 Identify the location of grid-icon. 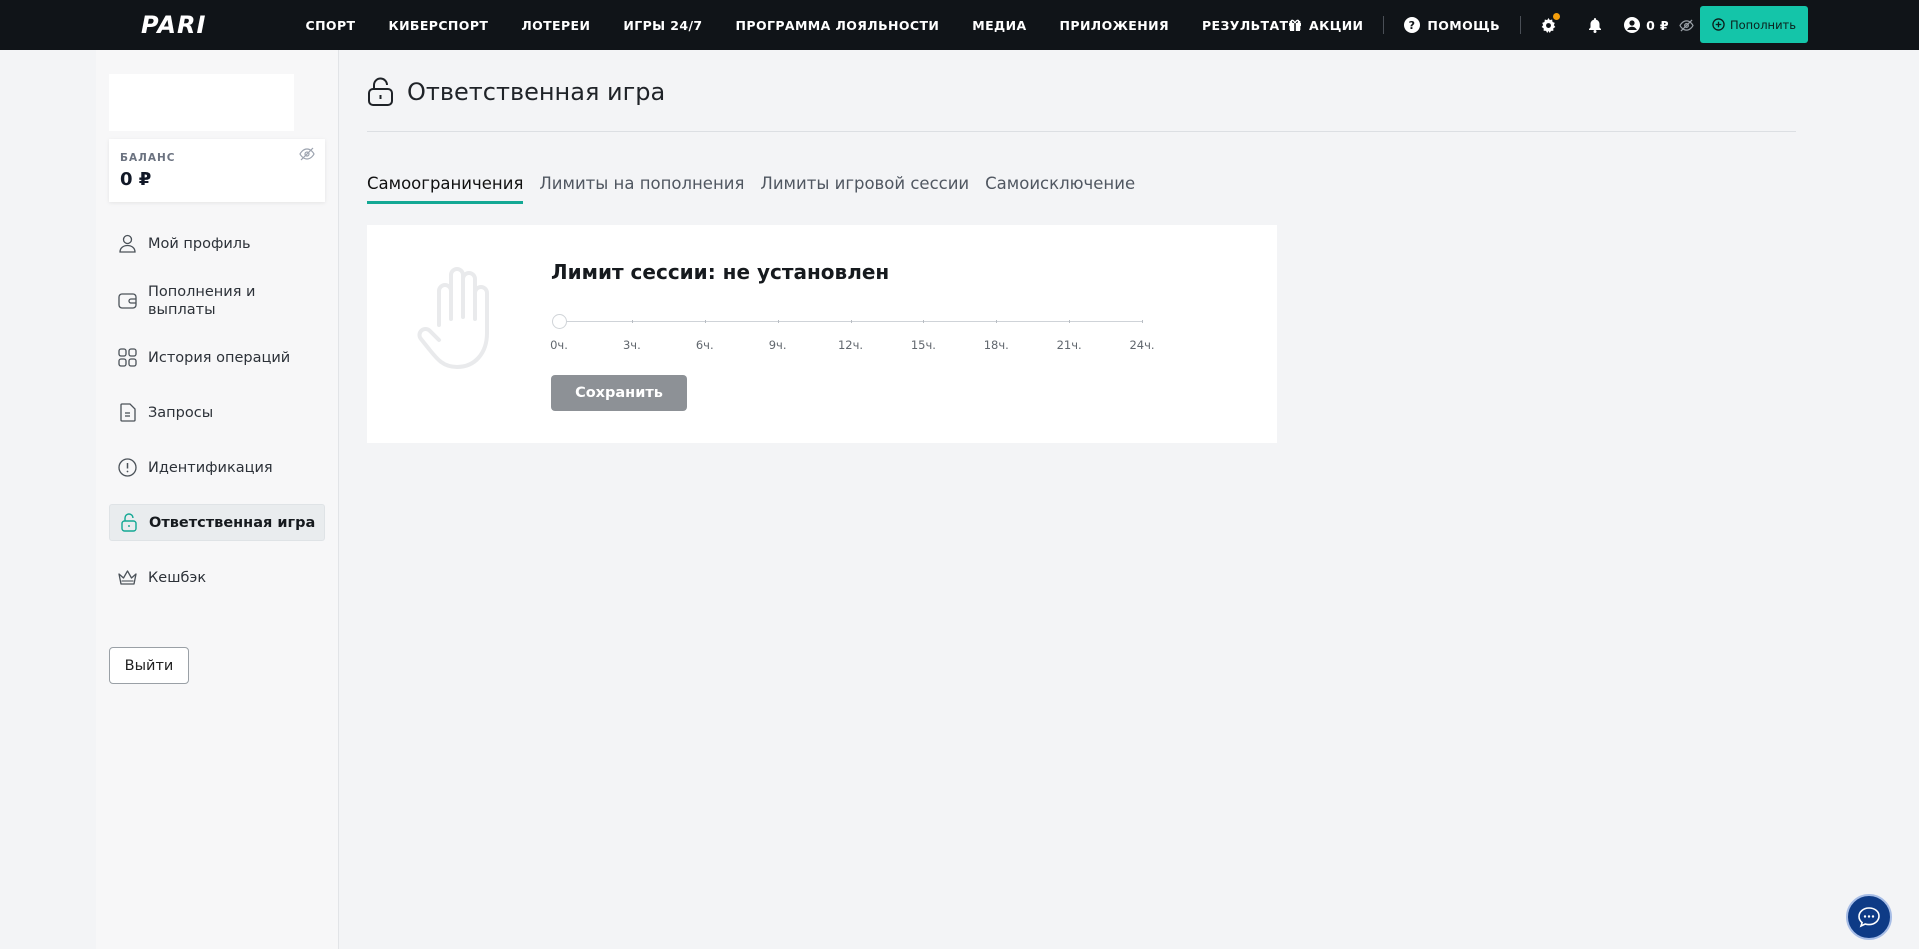
(127, 357).